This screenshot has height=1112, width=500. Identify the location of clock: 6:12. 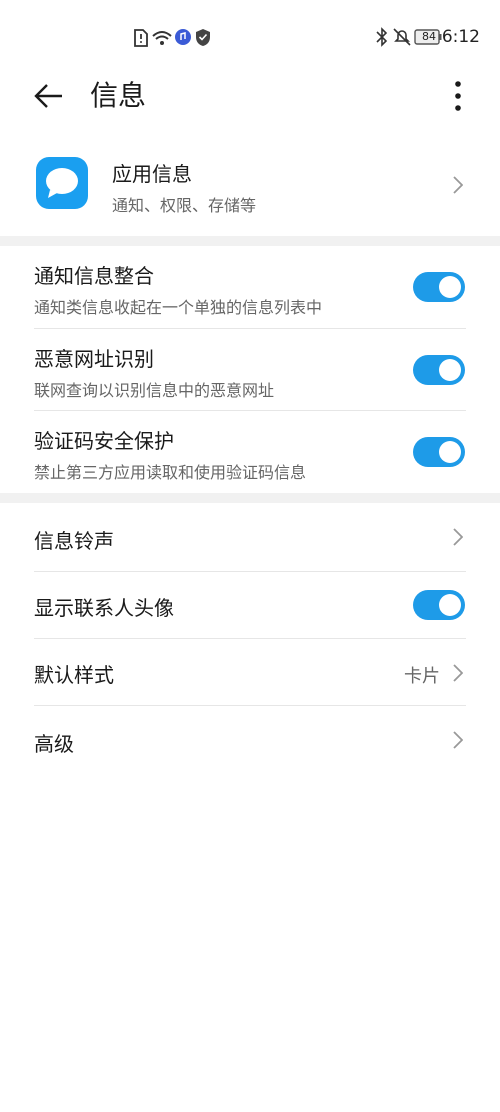
(460, 37).